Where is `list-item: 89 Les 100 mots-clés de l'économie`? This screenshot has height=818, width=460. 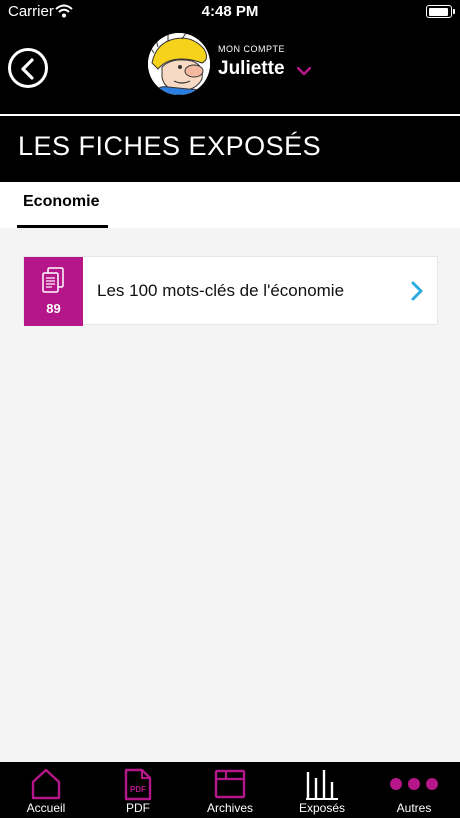
list-item: 89 Les 100 mots-clés de l'économie is located at coordinates (230, 291).